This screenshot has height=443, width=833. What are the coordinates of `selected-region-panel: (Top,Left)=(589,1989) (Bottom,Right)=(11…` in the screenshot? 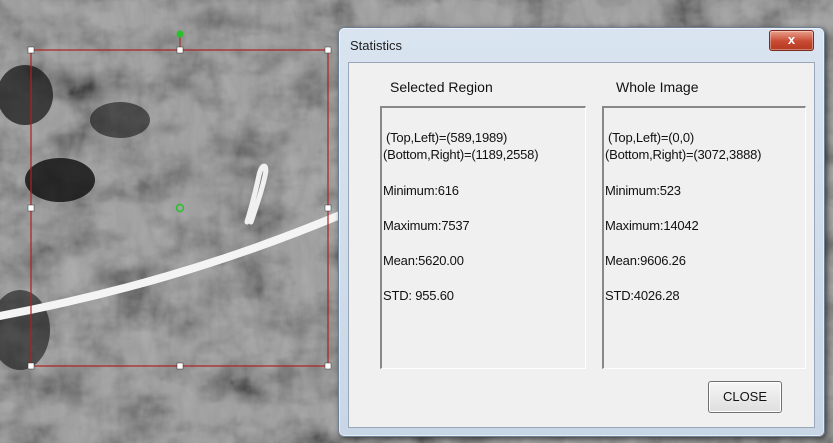 It's located at (483, 237).